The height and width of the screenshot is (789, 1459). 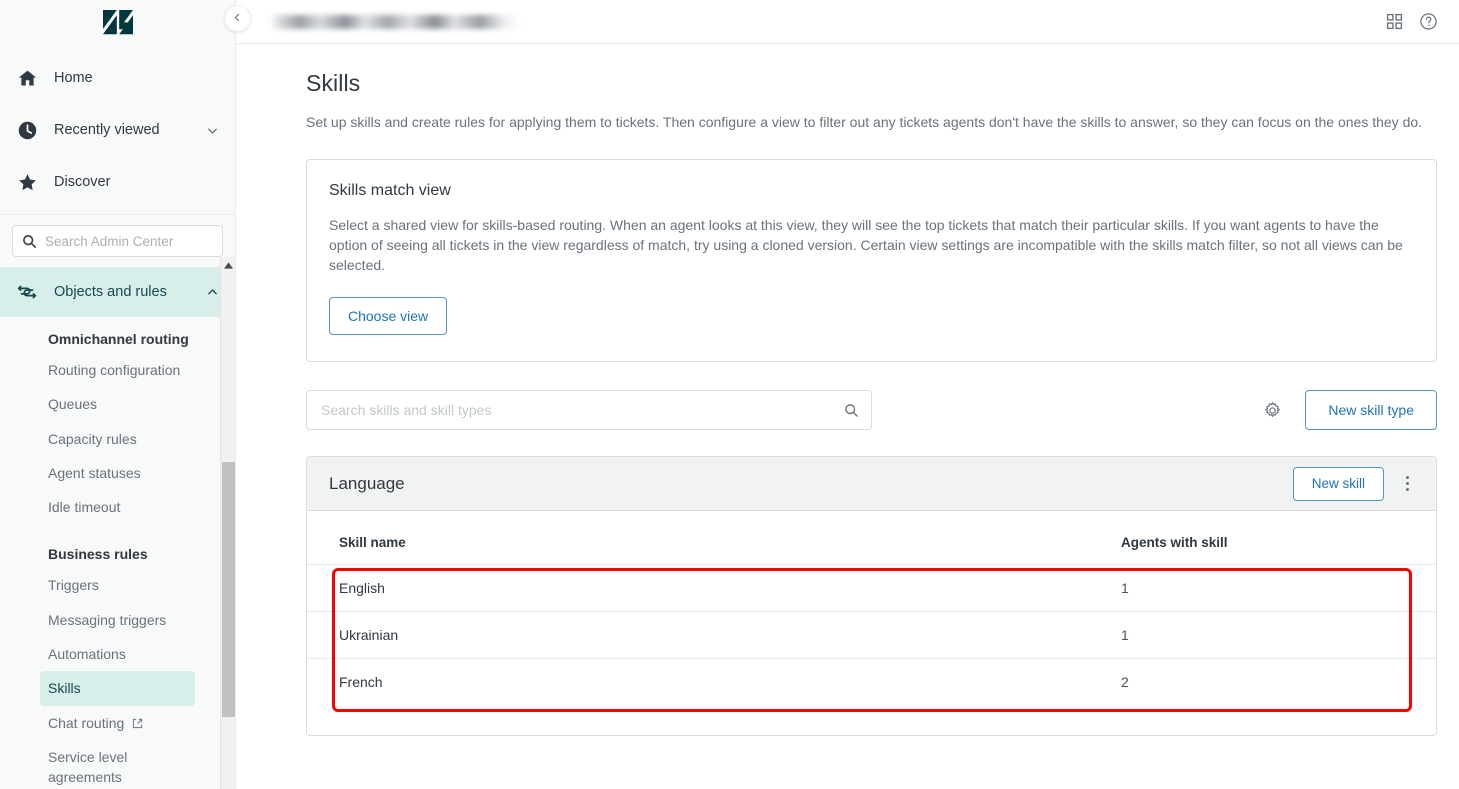 I want to click on table-row: Ukrainian 1, so click(x=871, y=635).